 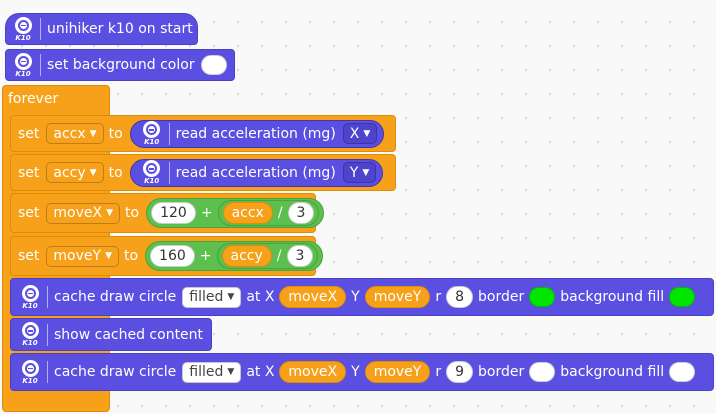 What do you see at coordinates (120, 29) in the screenshot?
I see `hat-label: unihiker k10 on start` at bounding box center [120, 29].